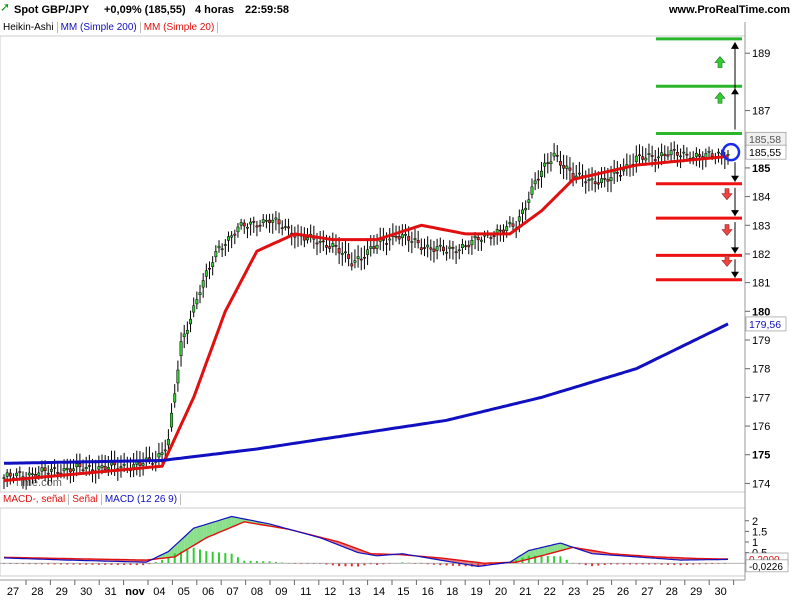  I want to click on price-tick-label: 180, so click(761, 312).